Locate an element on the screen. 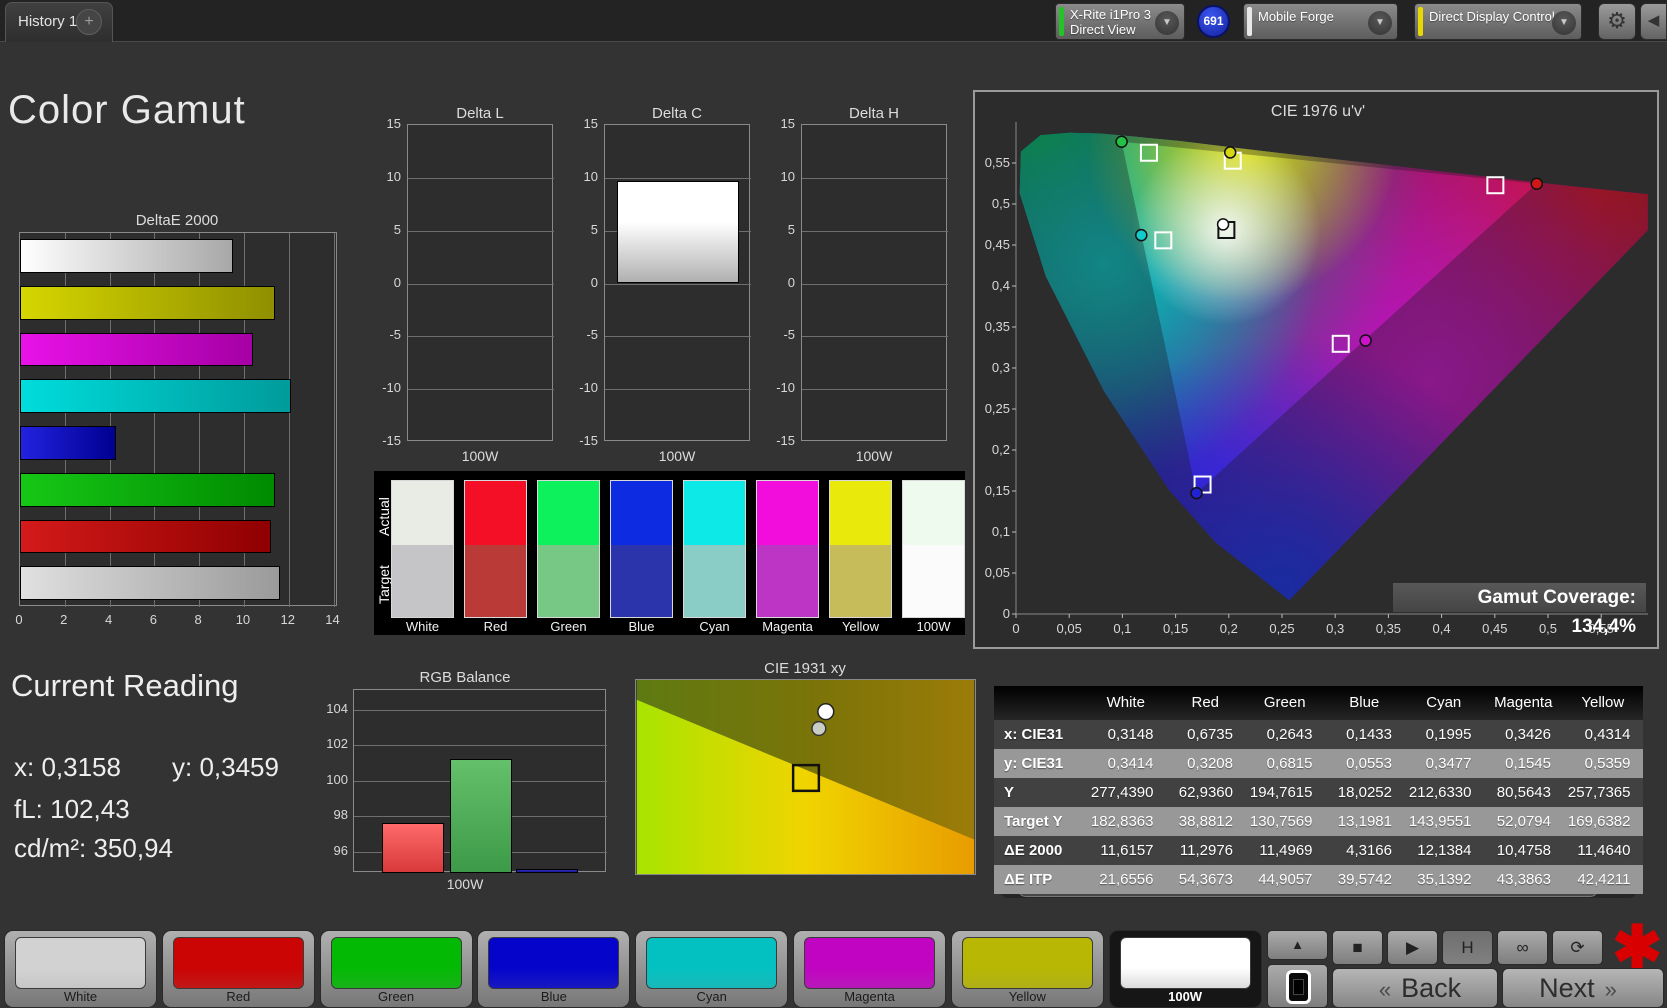 The height and width of the screenshot is (1008, 1667). next-button: Next» is located at coordinates (1583, 988).